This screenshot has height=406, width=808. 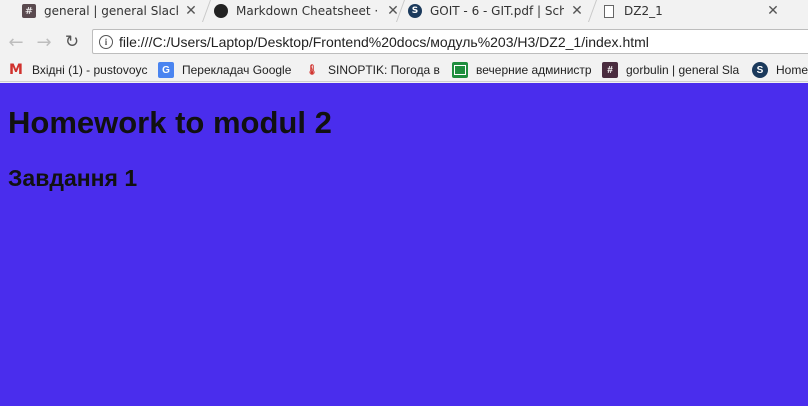 I want to click on github-icon, so click(x=221, y=11).